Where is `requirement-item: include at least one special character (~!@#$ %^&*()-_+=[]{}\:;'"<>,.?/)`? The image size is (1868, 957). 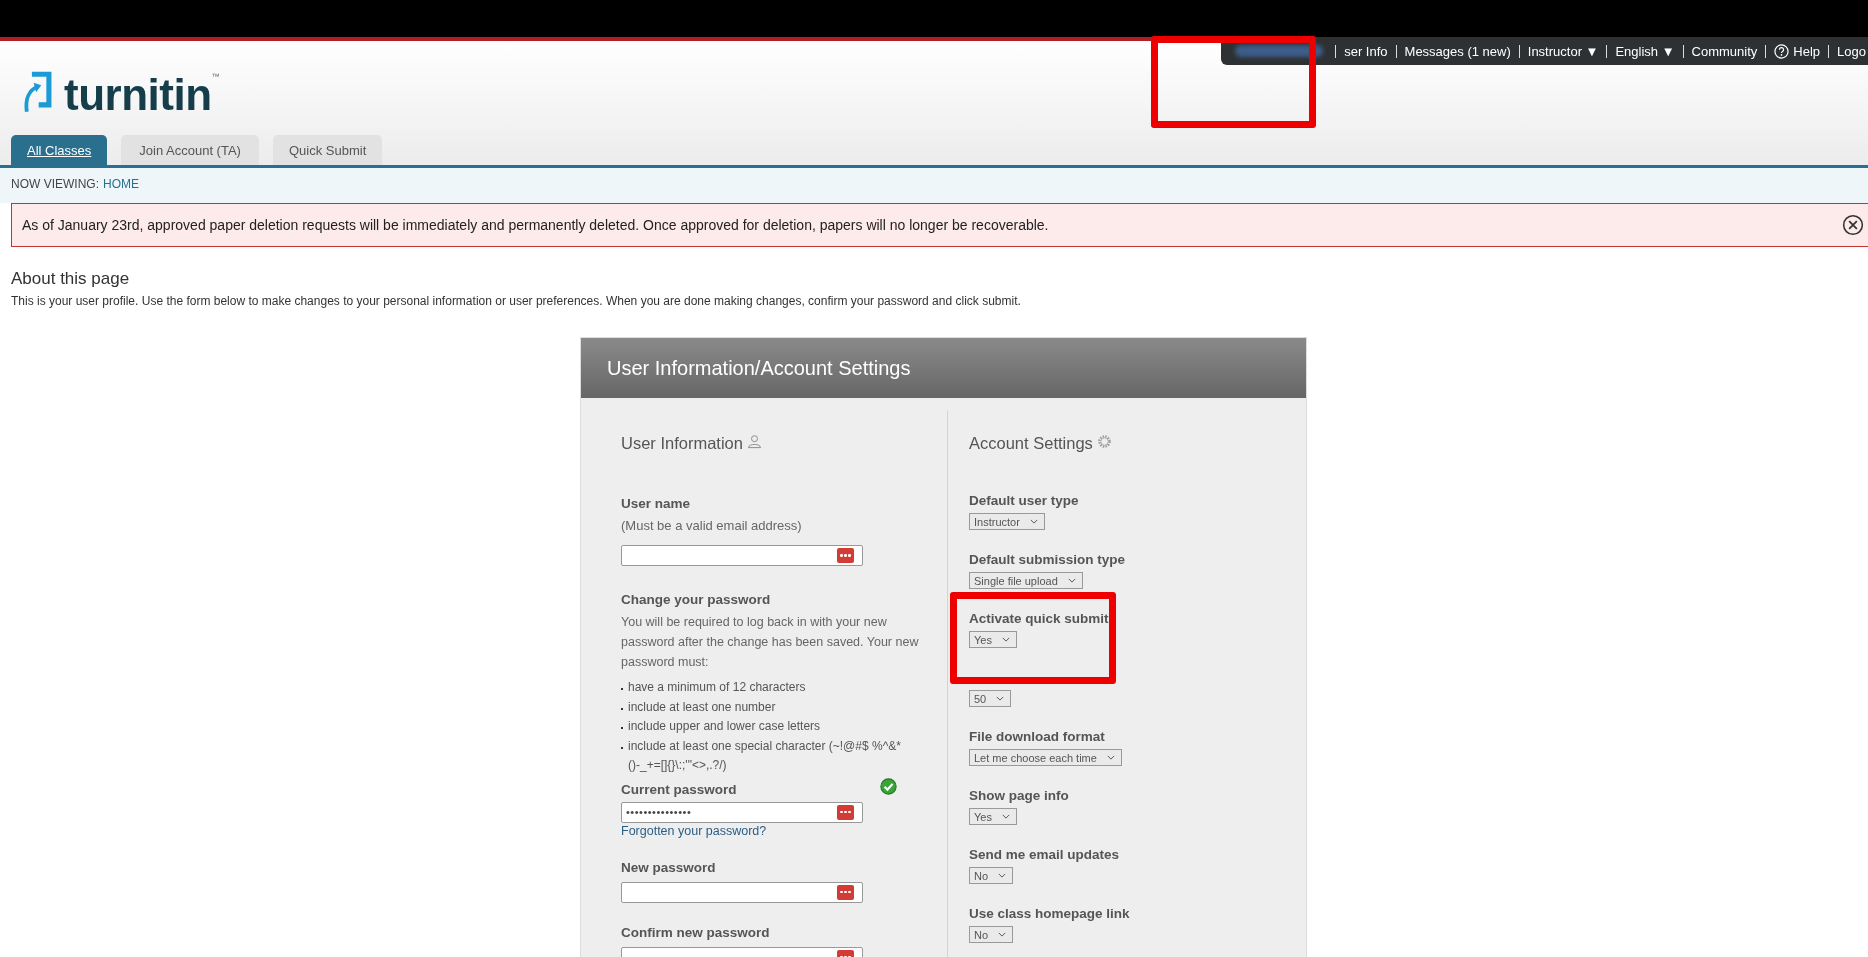 requirement-item: include at least one special character (~!@#$ %^&*()-_+=[]{}\:;'"<>,.?/) is located at coordinates (765, 755).